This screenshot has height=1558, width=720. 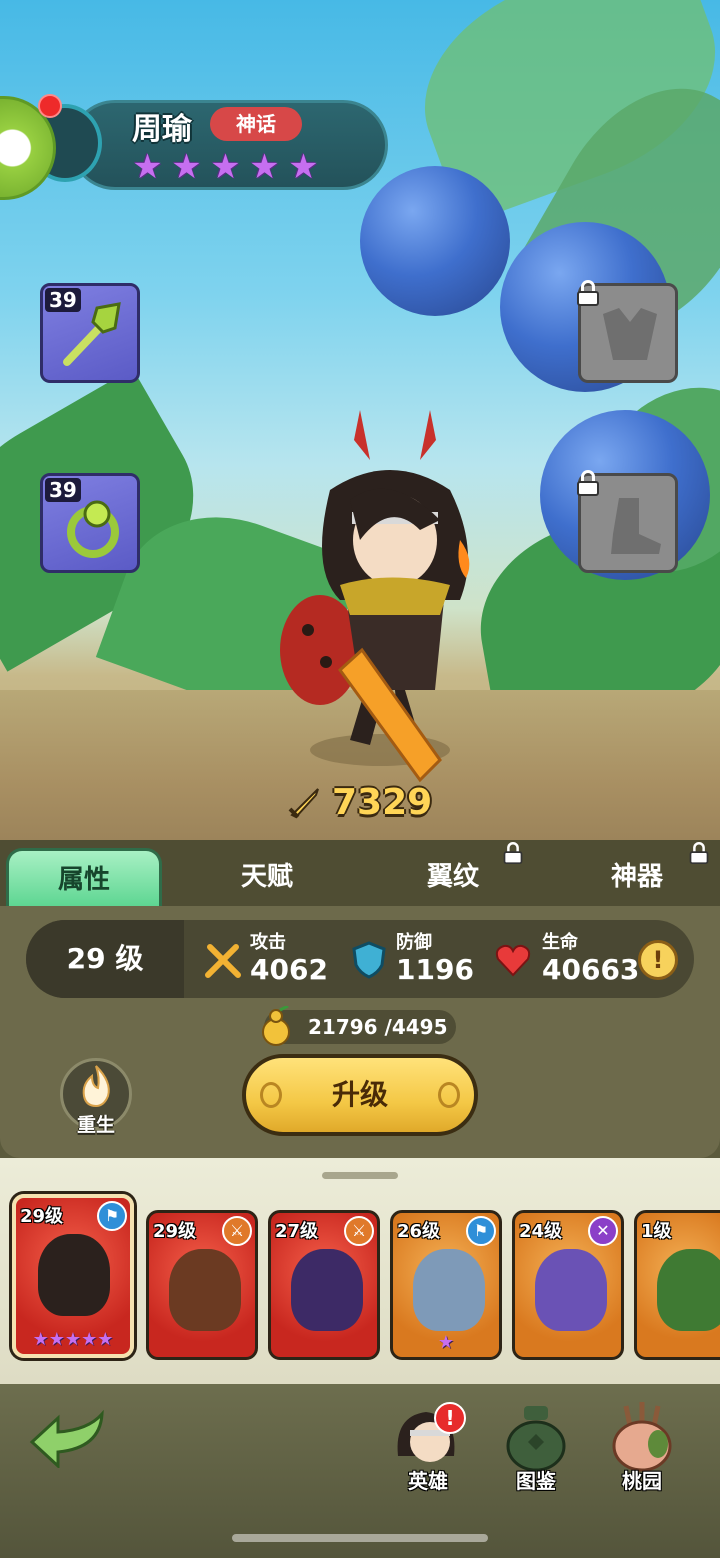 I want to click on stat-defense: 防御 1196, so click(x=435, y=957).